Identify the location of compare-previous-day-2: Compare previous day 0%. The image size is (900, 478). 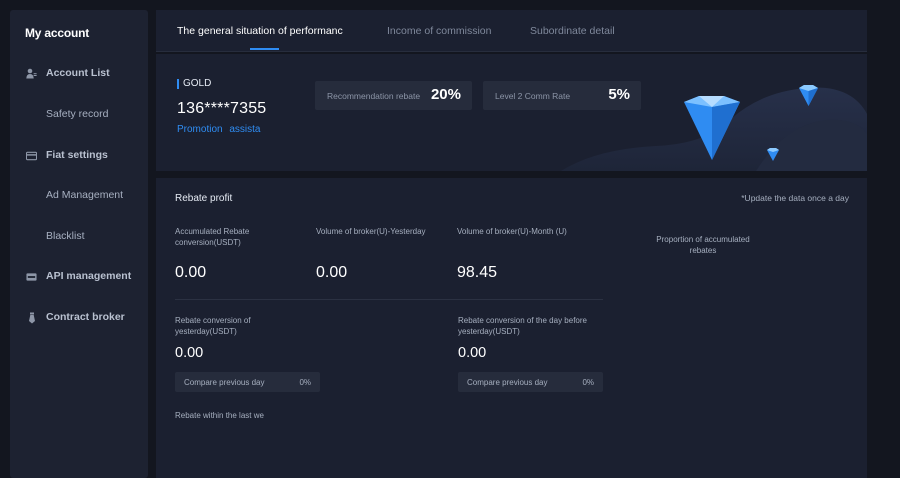
(530, 382).